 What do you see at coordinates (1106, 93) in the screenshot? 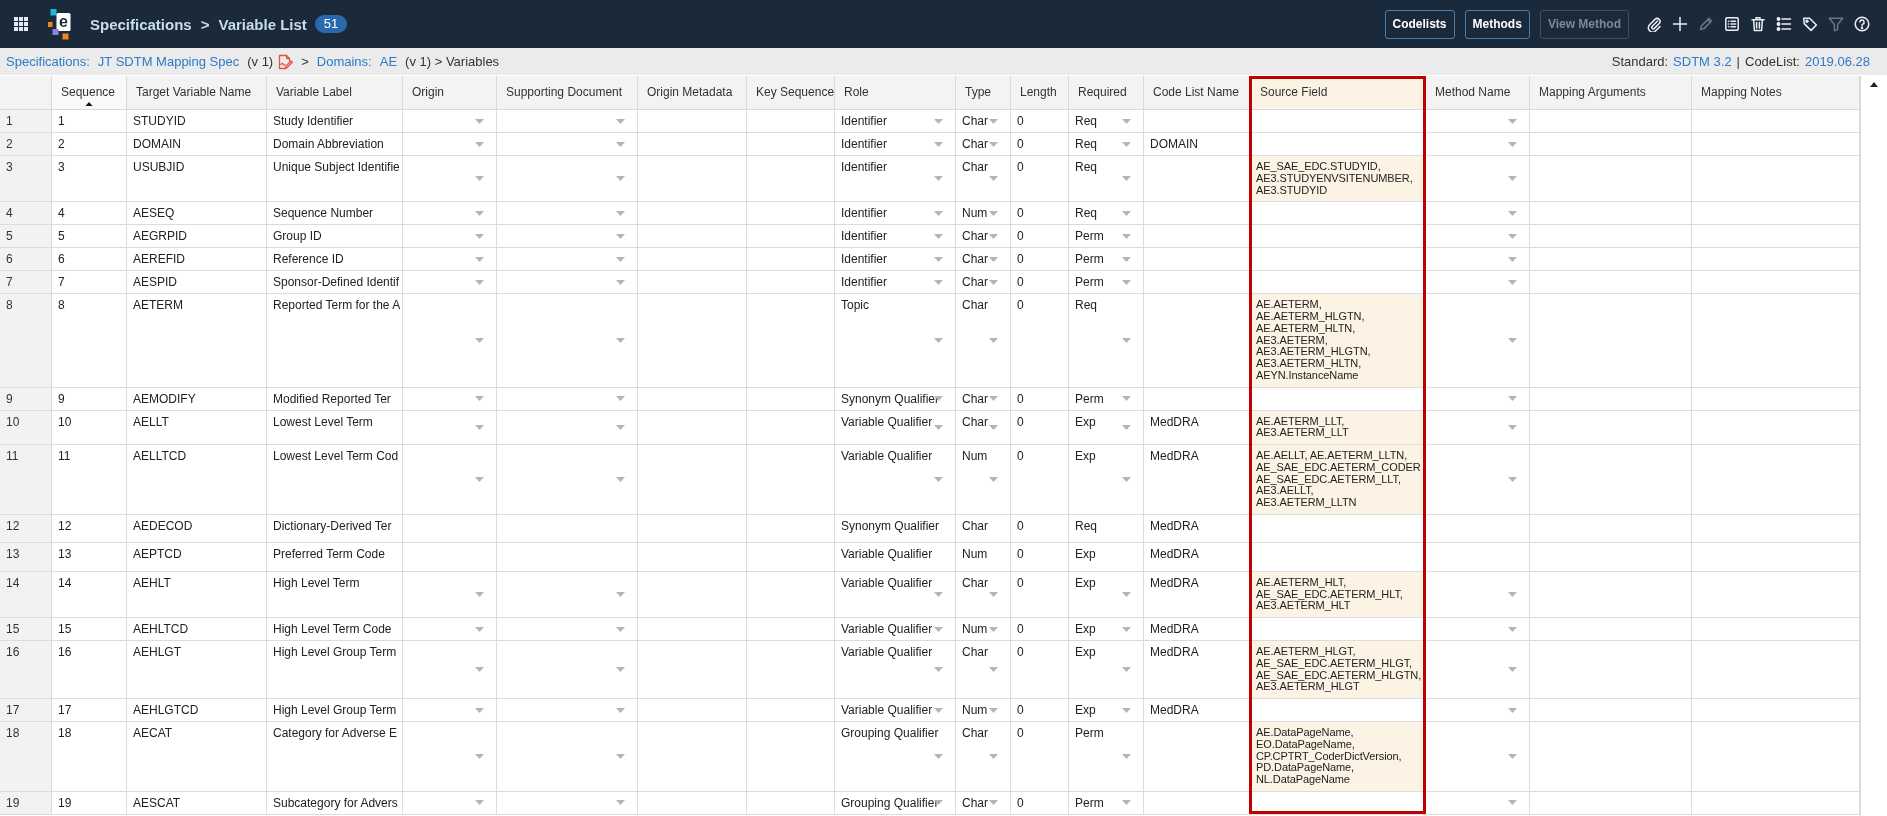
I see `column-header: Required` at bounding box center [1106, 93].